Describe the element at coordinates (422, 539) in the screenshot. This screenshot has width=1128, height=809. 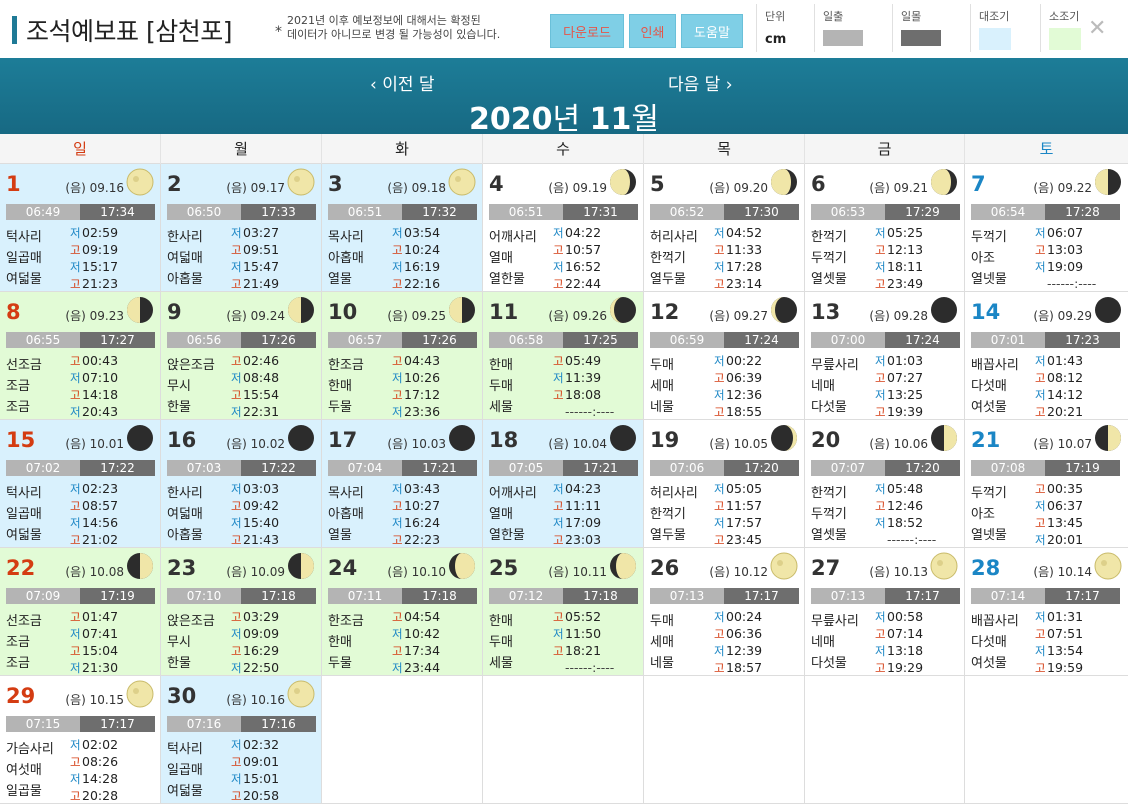
I see `tide-time: 22:23` at that location.